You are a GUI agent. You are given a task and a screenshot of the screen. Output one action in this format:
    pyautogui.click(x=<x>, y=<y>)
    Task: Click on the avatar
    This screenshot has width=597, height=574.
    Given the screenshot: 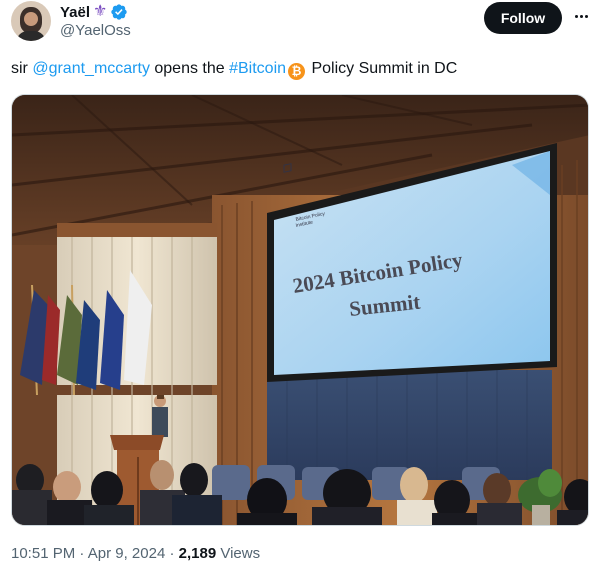 What is the action you would take?
    pyautogui.click(x=31, y=21)
    